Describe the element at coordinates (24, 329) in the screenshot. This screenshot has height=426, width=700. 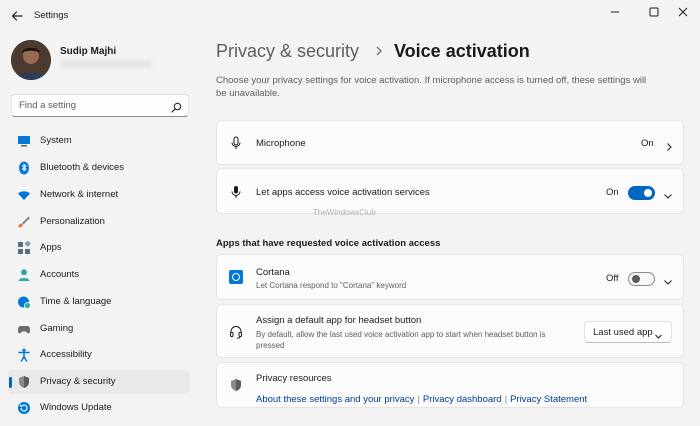
I see `gamepad-icon` at that location.